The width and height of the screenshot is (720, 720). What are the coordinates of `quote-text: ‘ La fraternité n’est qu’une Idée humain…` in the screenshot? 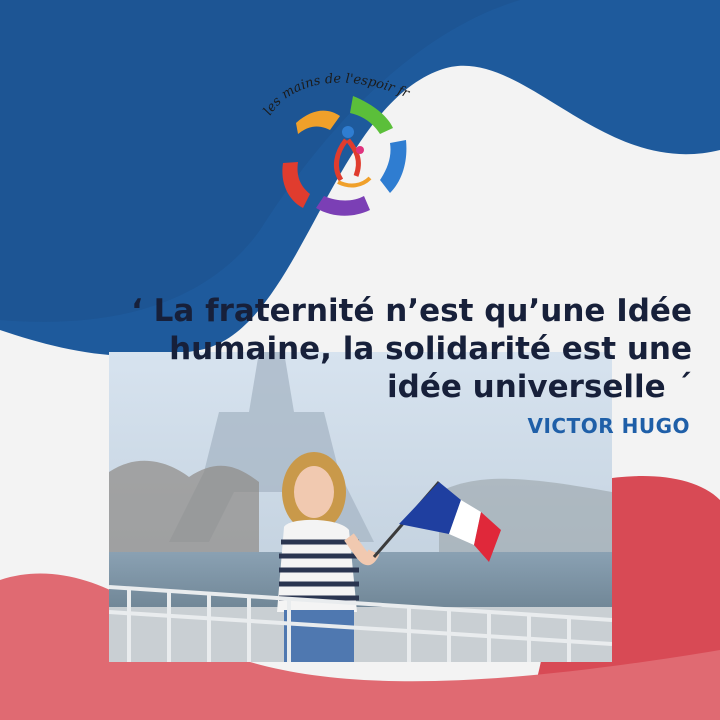 It's located at (352, 349).